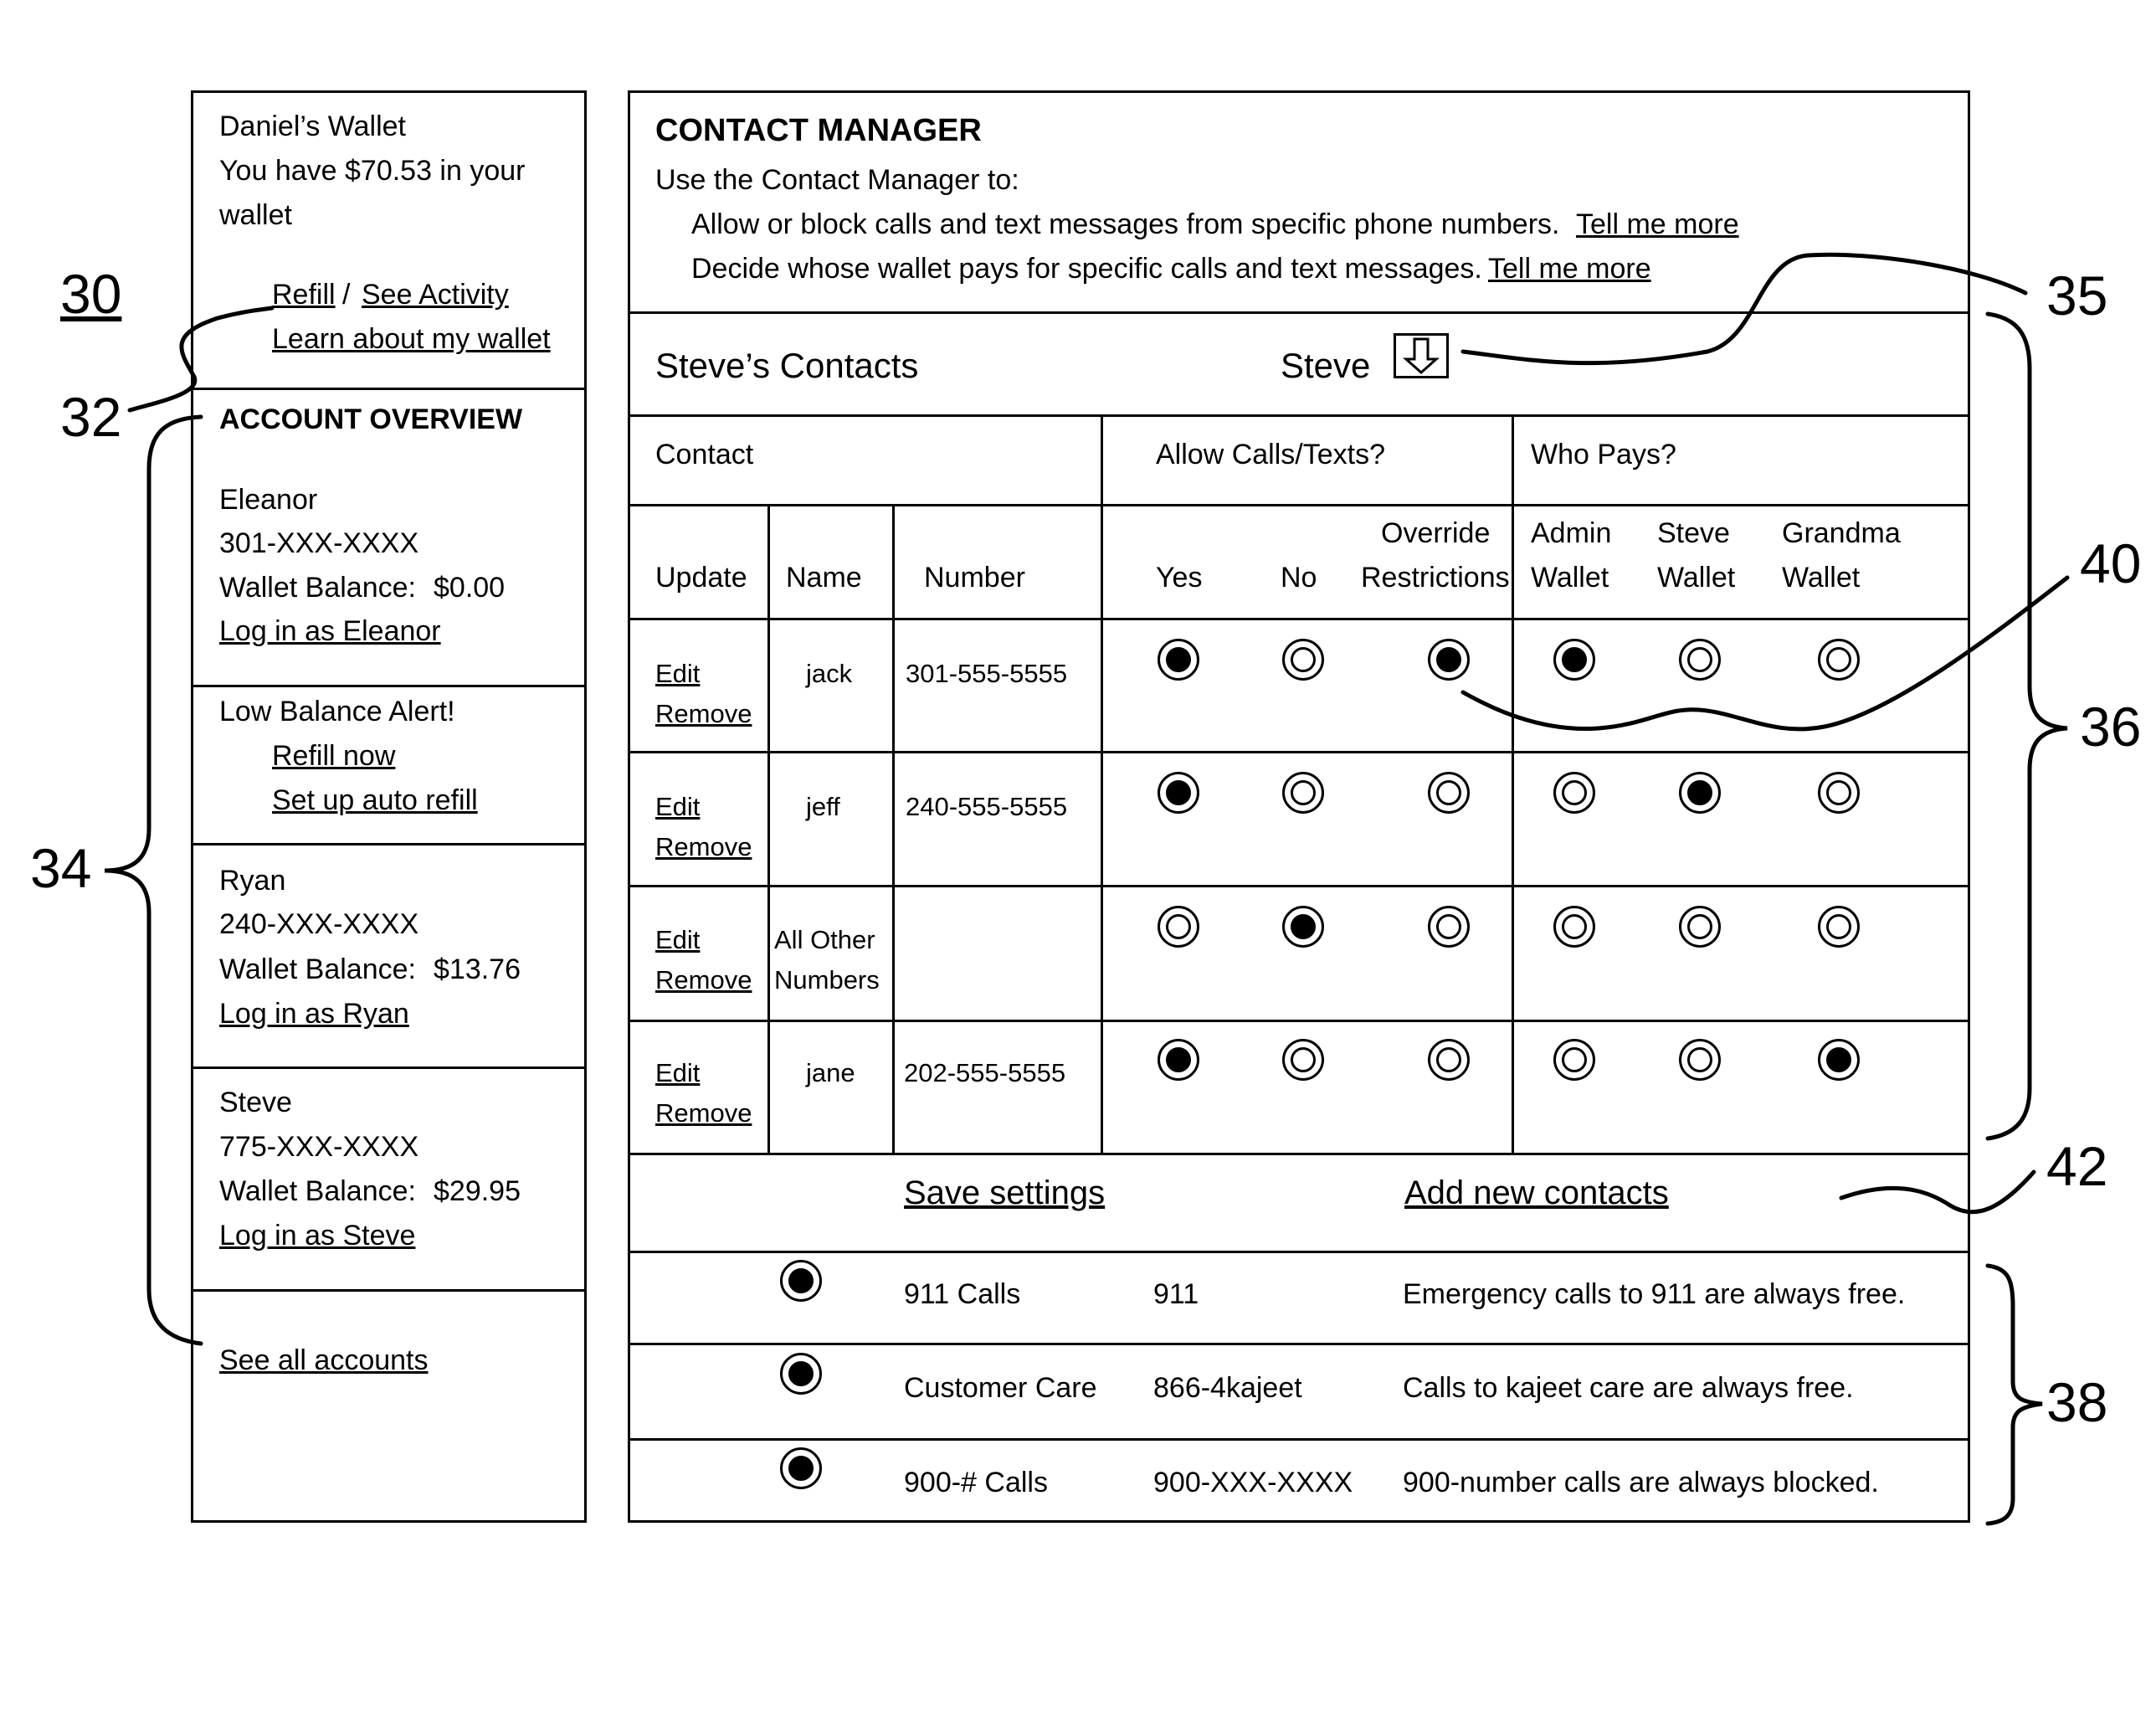  Describe the element at coordinates (801, 1281) in the screenshot. I see `rule-911-radio` at that location.